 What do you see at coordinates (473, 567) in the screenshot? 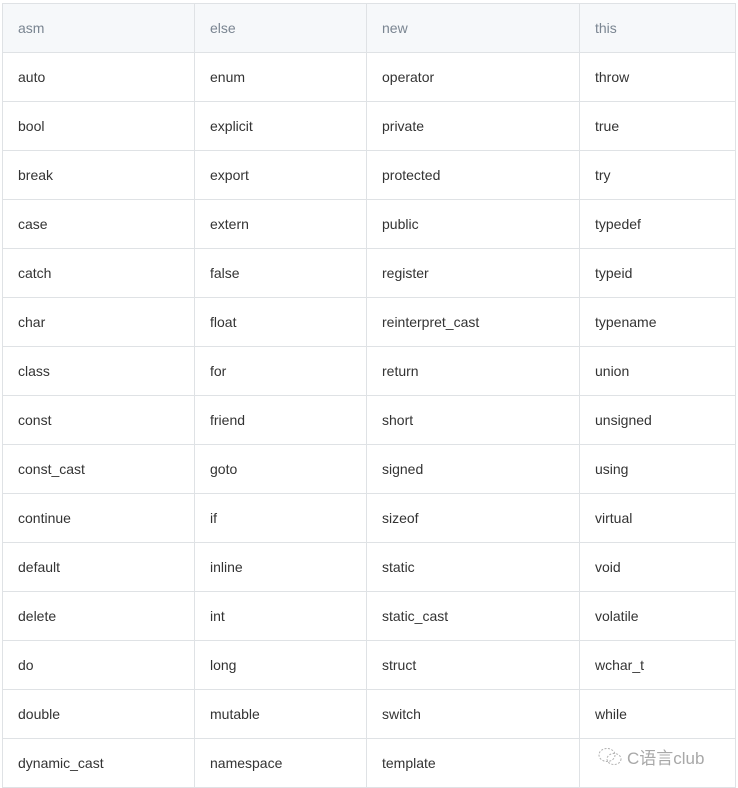
I see `table-cell: static` at bounding box center [473, 567].